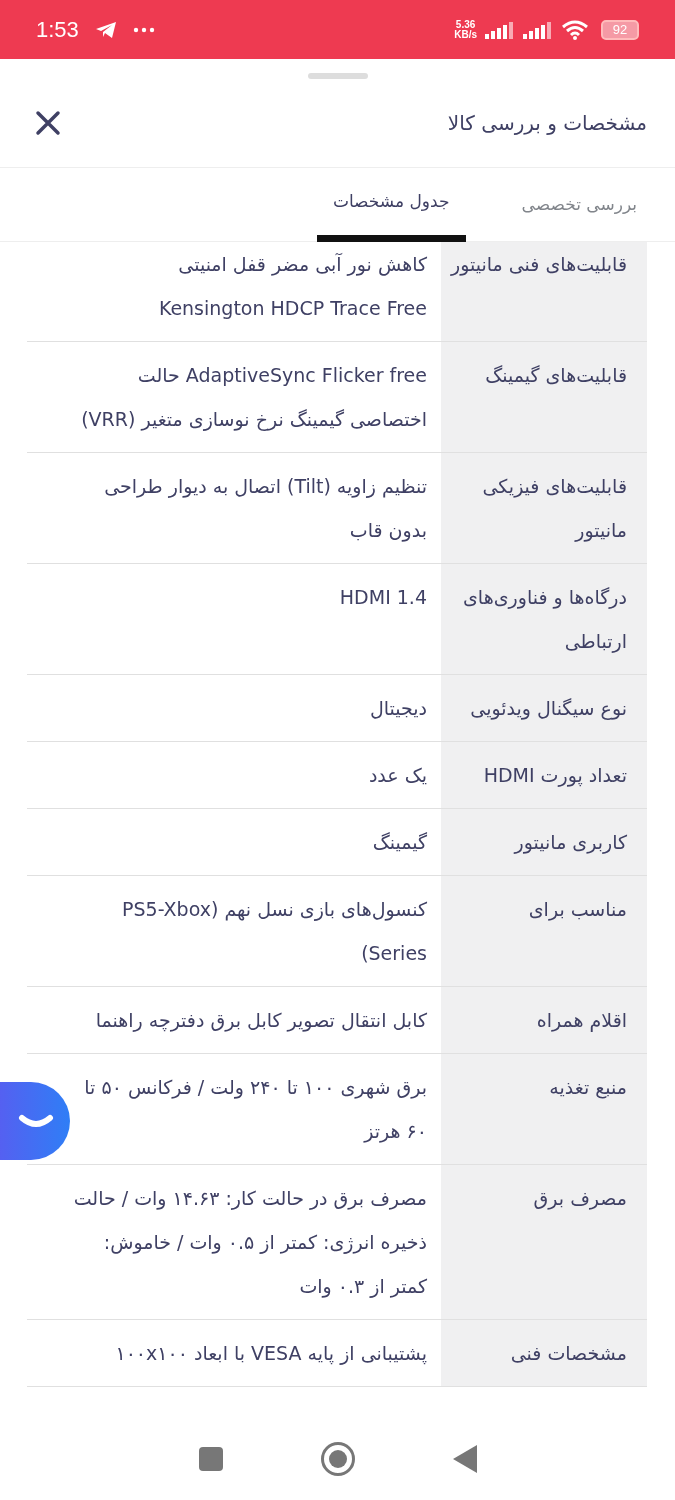 This screenshot has width=675, height=1500. Describe the element at coordinates (544, 1020) in the screenshot. I see `spec-label: اقلام همراه` at that location.